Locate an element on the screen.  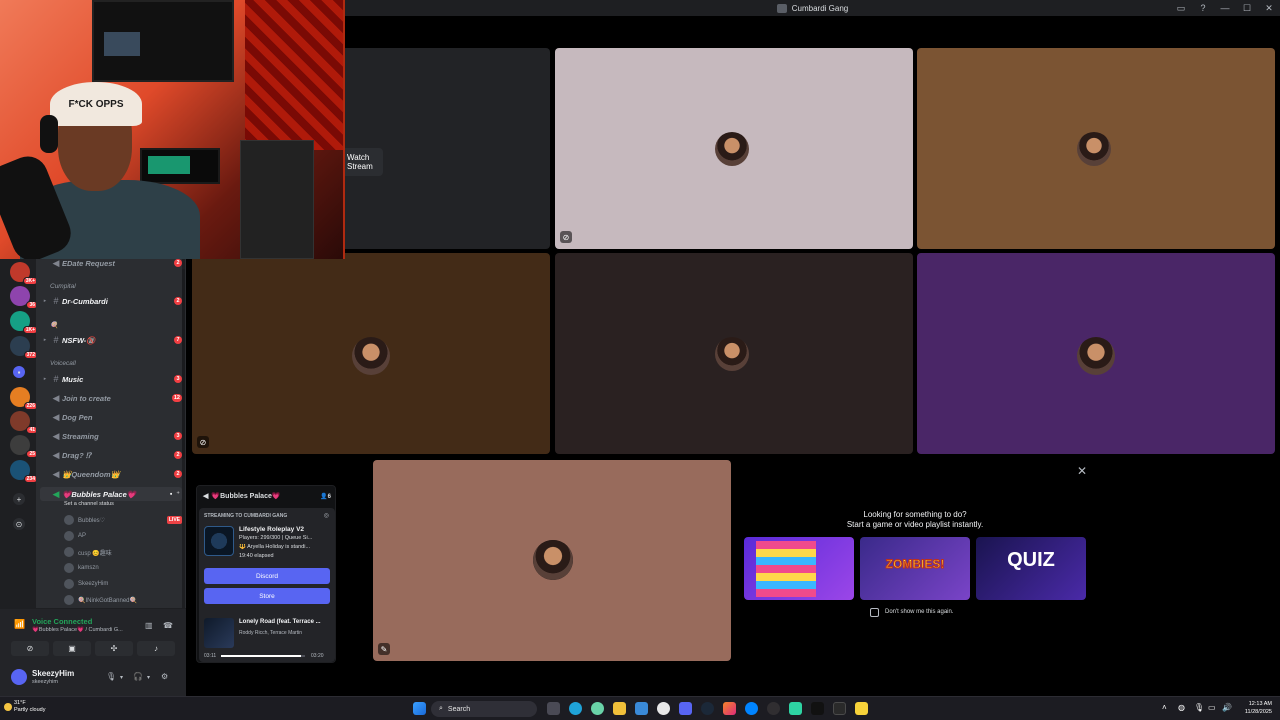
server-icon: 234 is located at coordinates (24, 471).